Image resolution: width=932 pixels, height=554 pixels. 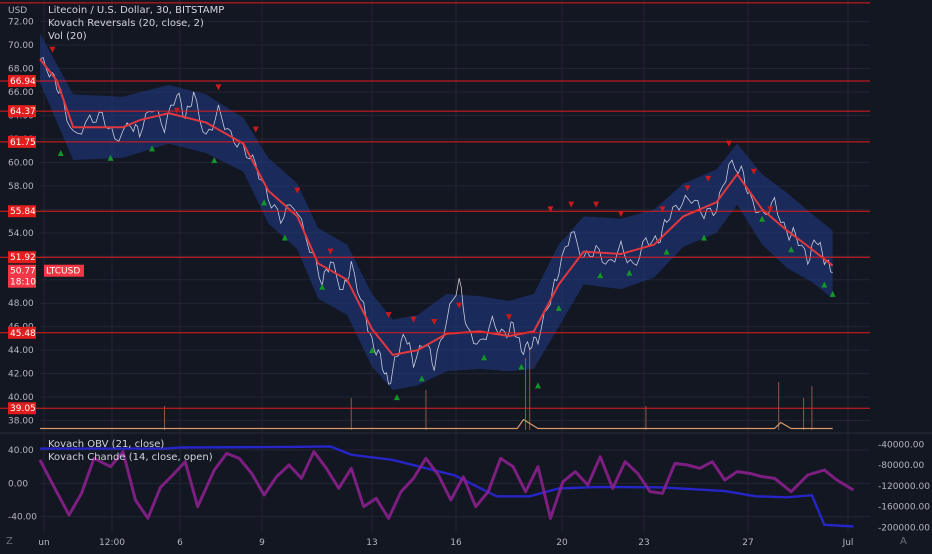 What do you see at coordinates (23, 409) in the screenshot?
I see `level-price-label: 39.05` at bounding box center [23, 409].